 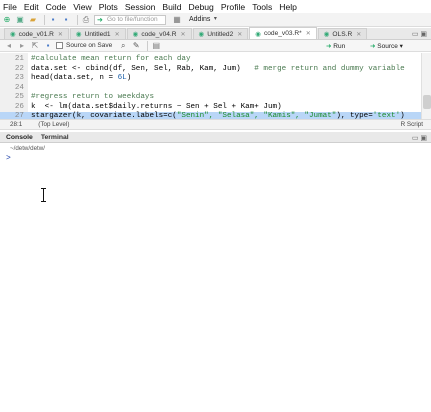 What do you see at coordinates (108, 7) in the screenshot?
I see `menu-item-plots: Plots` at bounding box center [108, 7].